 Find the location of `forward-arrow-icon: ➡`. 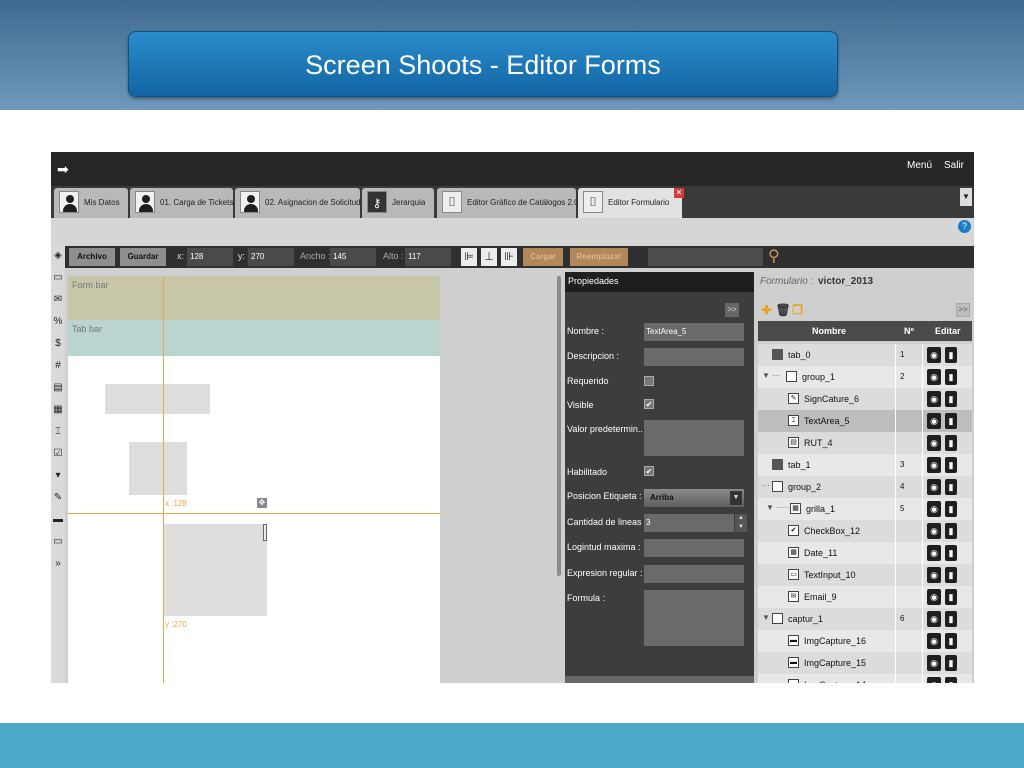

forward-arrow-icon: ➡ is located at coordinates (63, 169).